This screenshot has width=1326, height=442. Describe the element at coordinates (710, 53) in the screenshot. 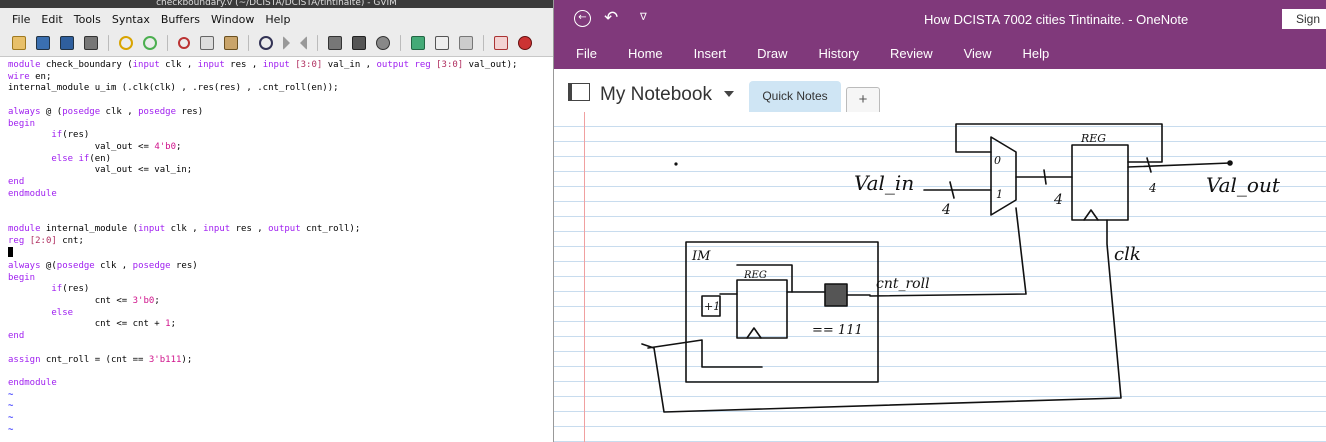

I see `tab-insert: Insert` at that location.